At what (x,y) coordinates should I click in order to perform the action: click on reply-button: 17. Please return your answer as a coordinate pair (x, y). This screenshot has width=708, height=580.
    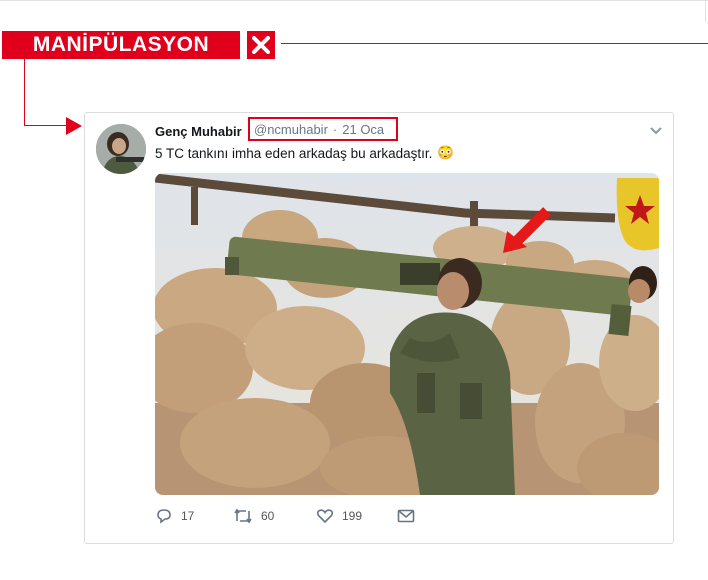
    Looking at the image, I should click on (194, 516).